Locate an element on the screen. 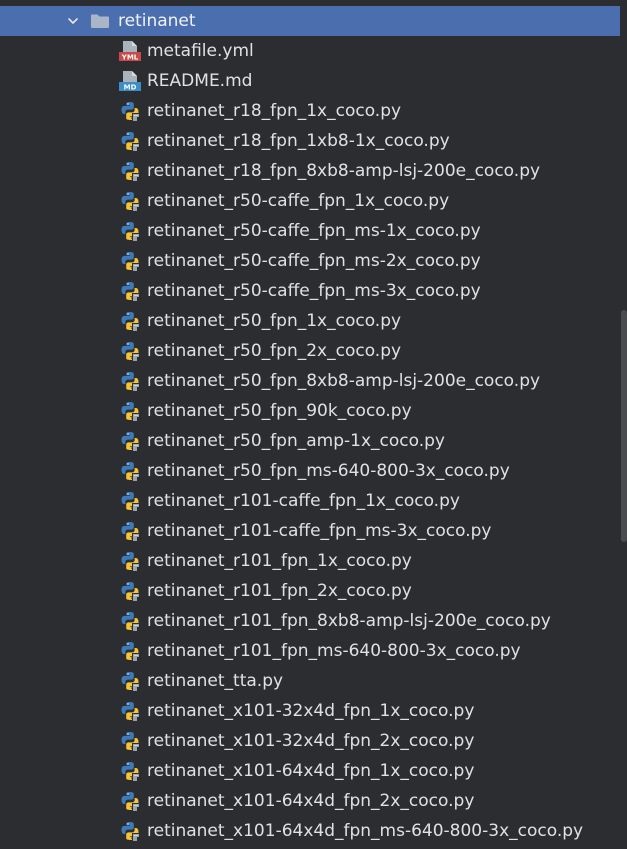  file-label: retinanet_r50_fpn_1x_coco.py is located at coordinates (274, 321).